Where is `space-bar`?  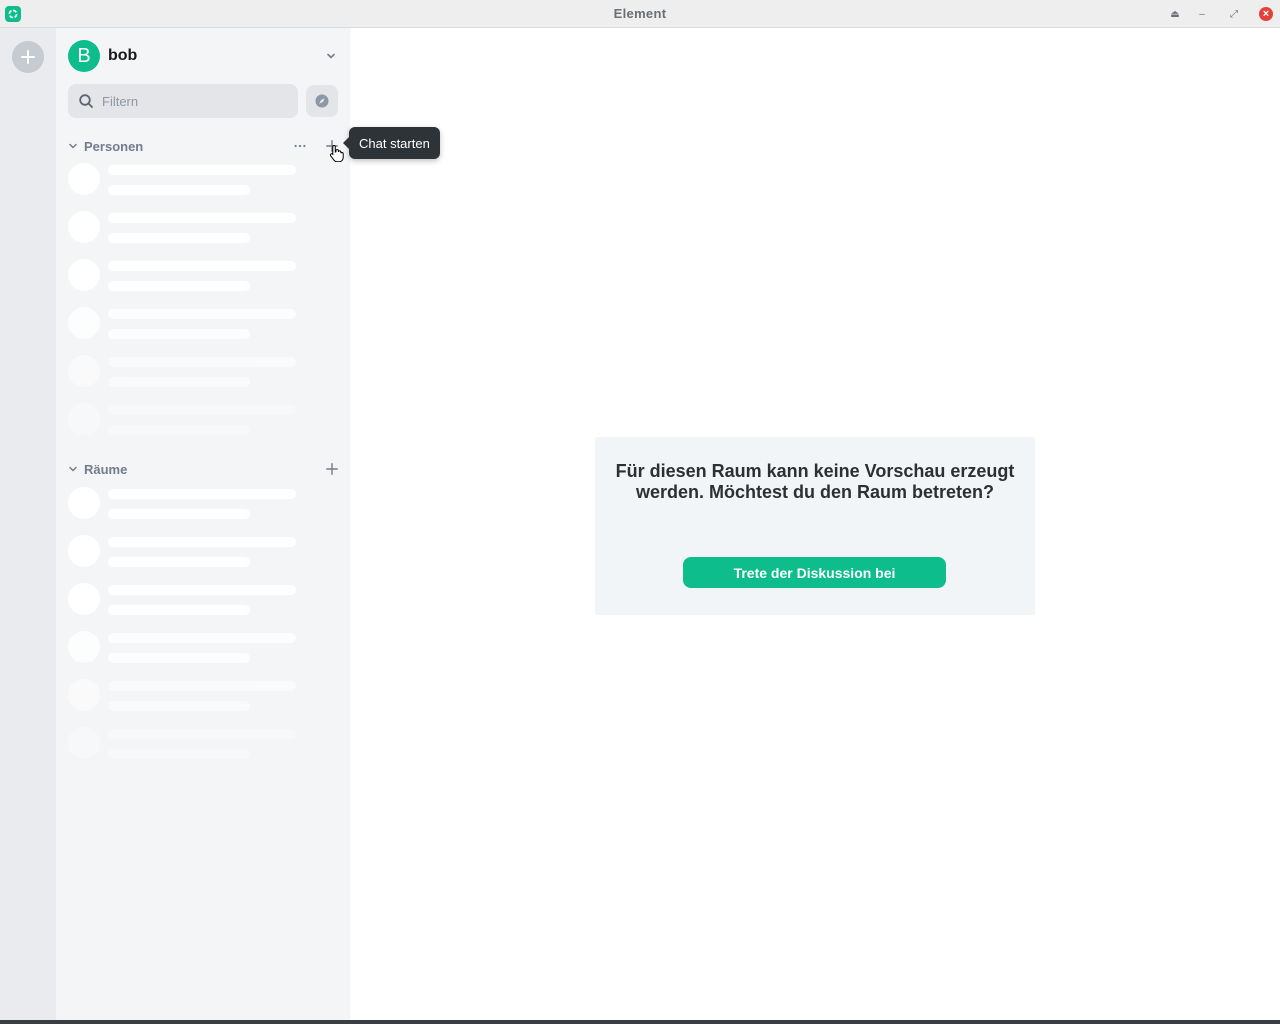 space-bar is located at coordinates (28, 524).